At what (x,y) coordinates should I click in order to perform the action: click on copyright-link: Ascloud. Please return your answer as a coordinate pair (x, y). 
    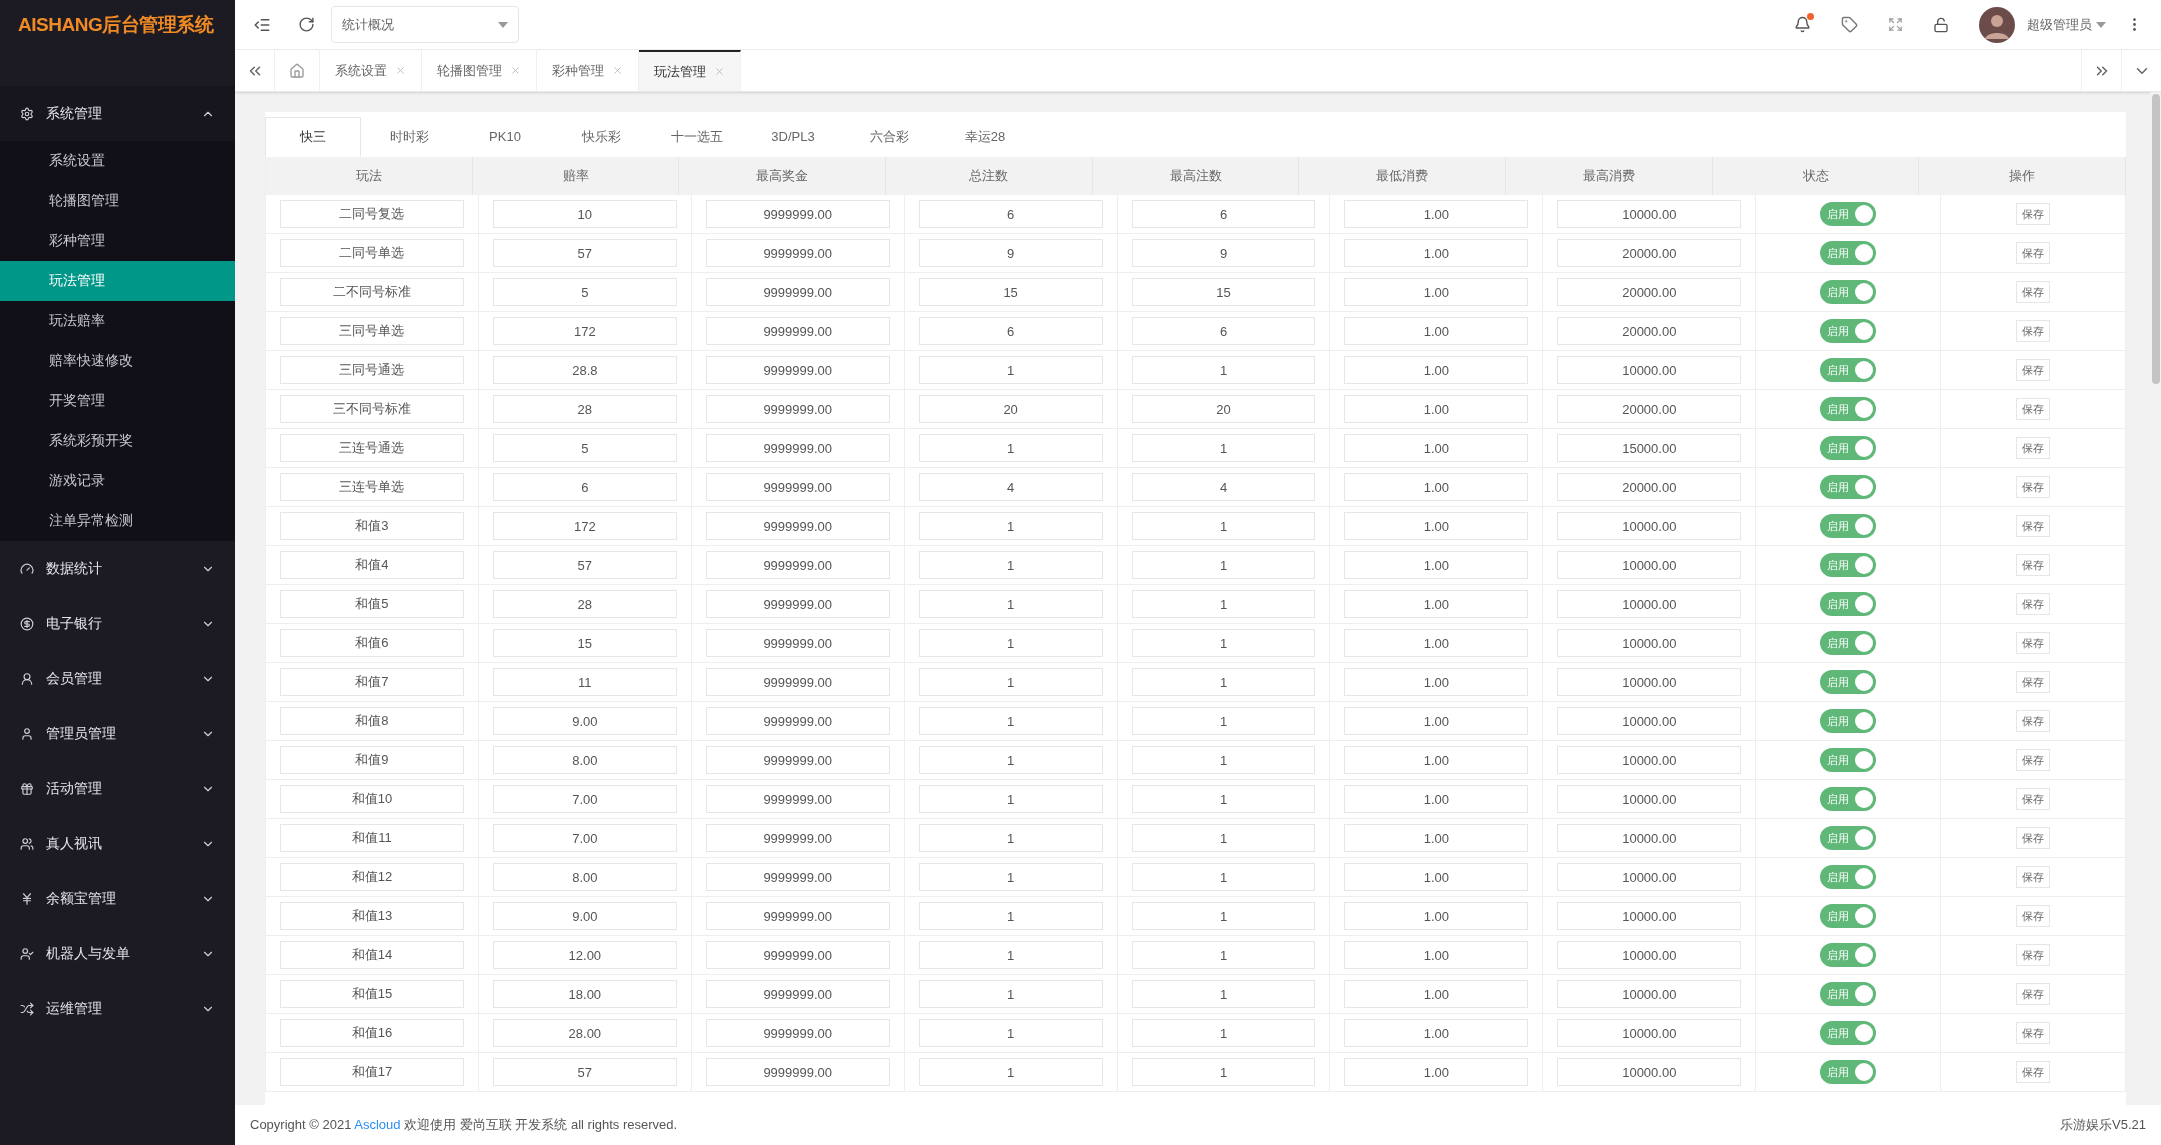
    Looking at the image, I should click on (377, 1125).